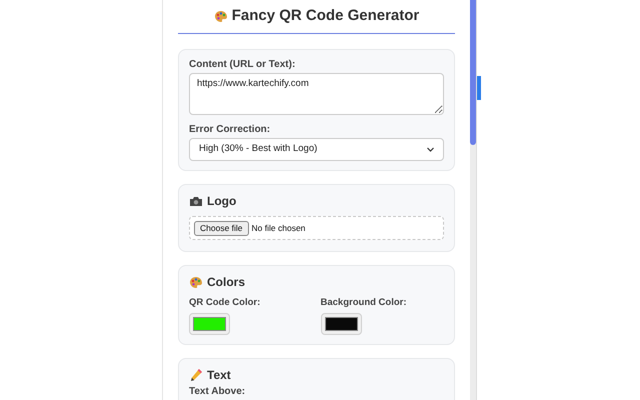  Describe the element at coordinates (217, 392) in the screenshot. I see `field-label: Text Above:` at that location.